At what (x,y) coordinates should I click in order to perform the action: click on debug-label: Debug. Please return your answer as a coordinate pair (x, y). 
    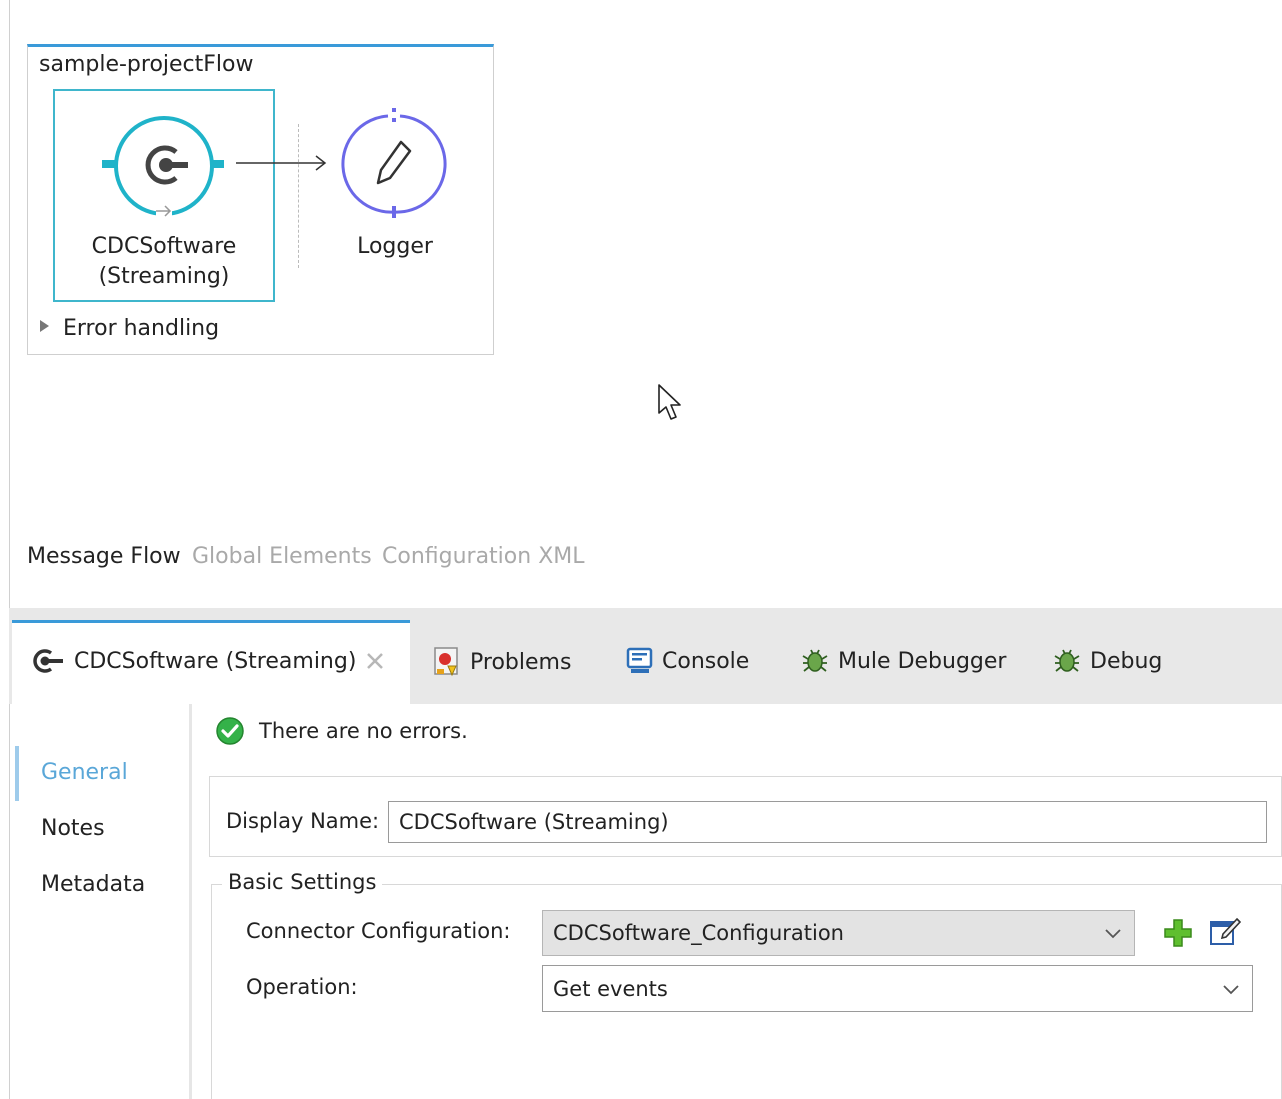
    Looking at the image, I should click on (1126, 661).